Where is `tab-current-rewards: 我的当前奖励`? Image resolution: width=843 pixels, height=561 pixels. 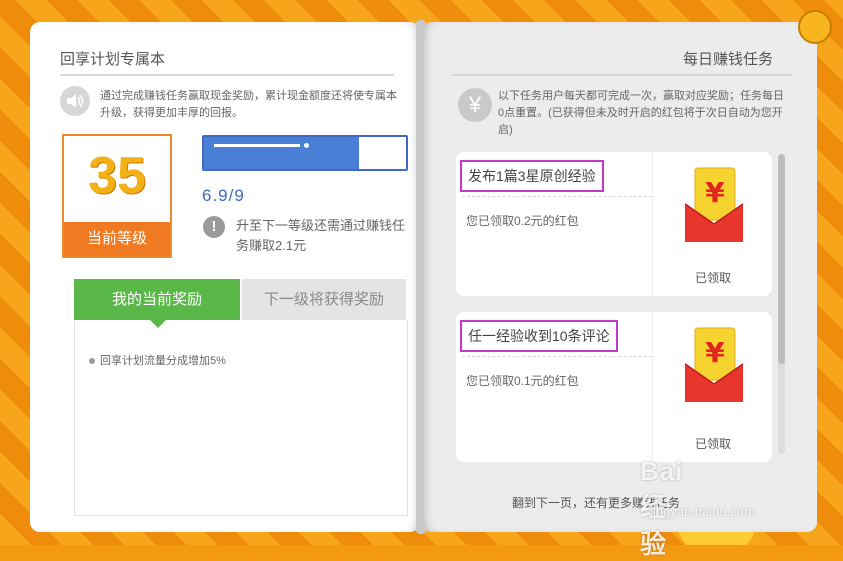 tab-current-rewards: 我的当前奖励 is located at coordinates (157, 299).